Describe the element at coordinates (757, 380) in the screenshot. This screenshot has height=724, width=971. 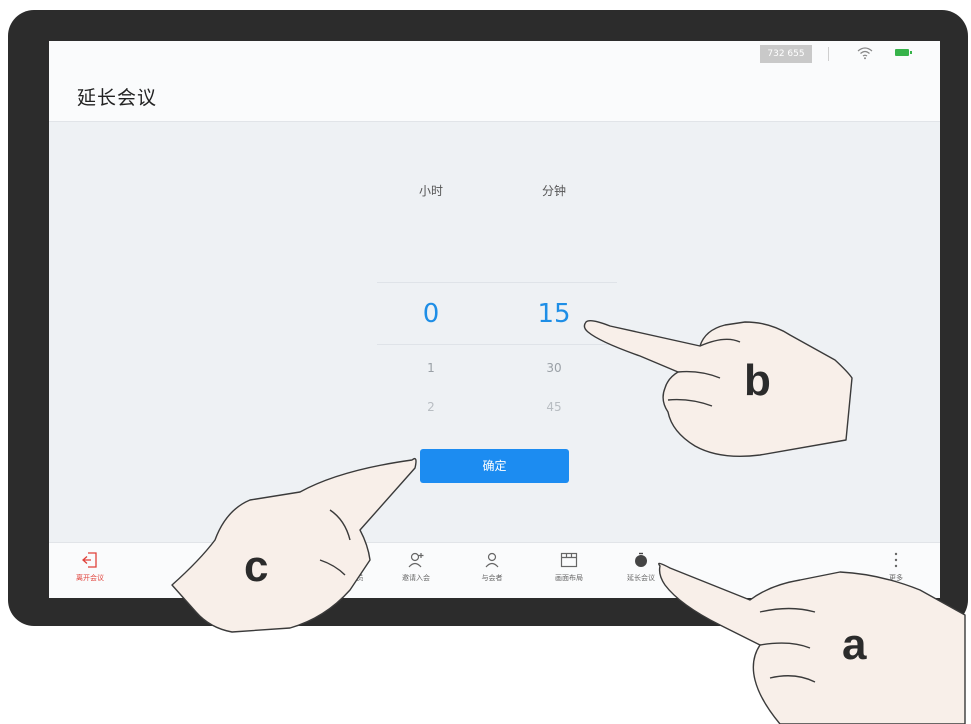
I see `callout-label-b: b` at that location.